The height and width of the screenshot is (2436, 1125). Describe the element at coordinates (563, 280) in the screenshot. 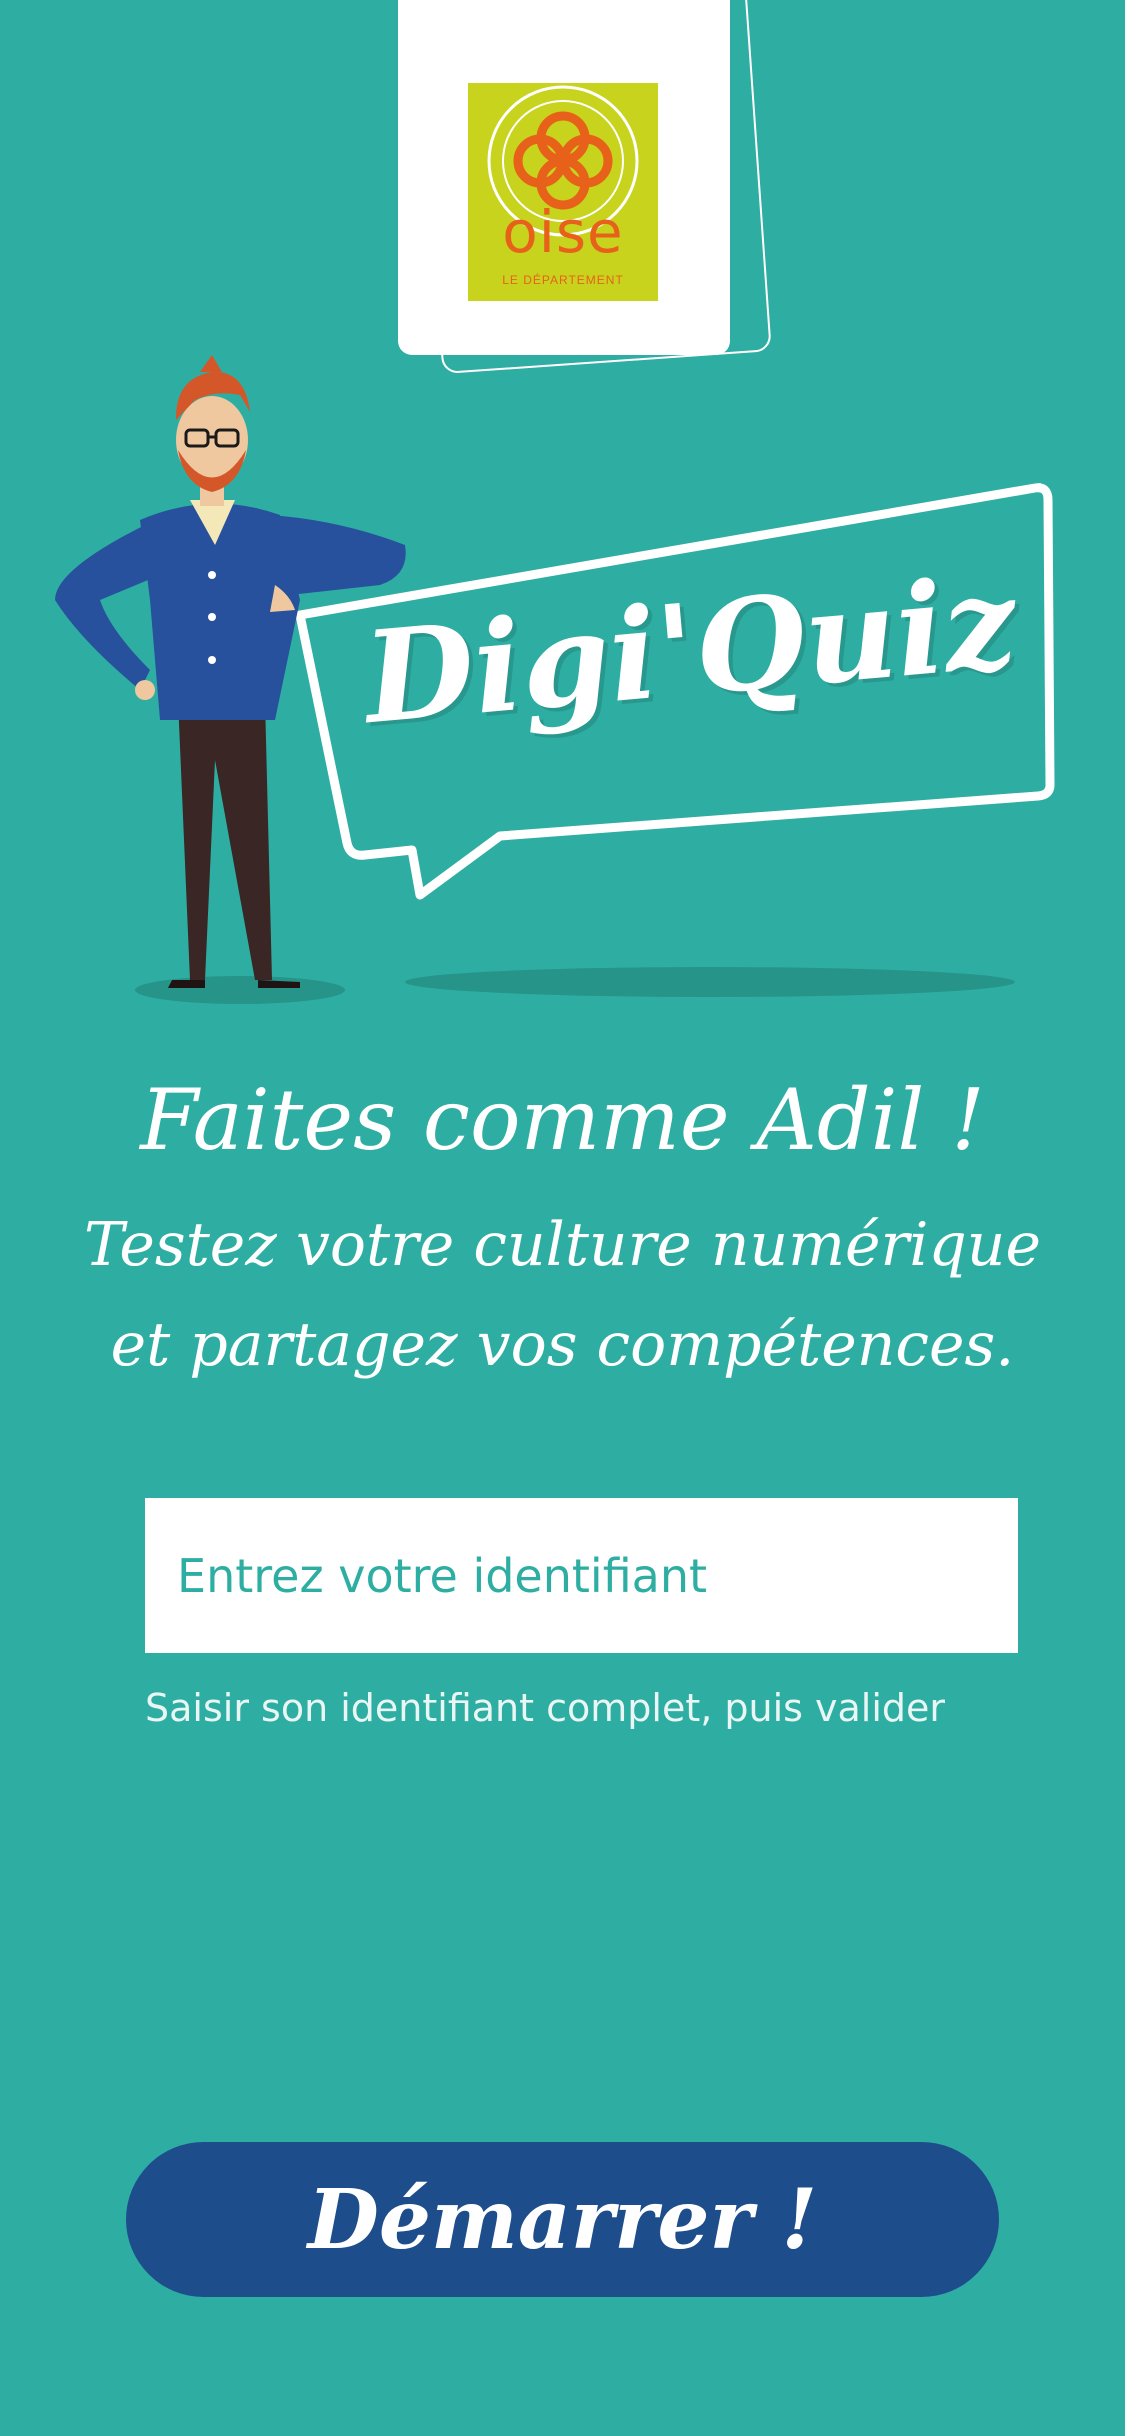

I see `logo-subtitle: LE DÉPARTEMENT` at that location.